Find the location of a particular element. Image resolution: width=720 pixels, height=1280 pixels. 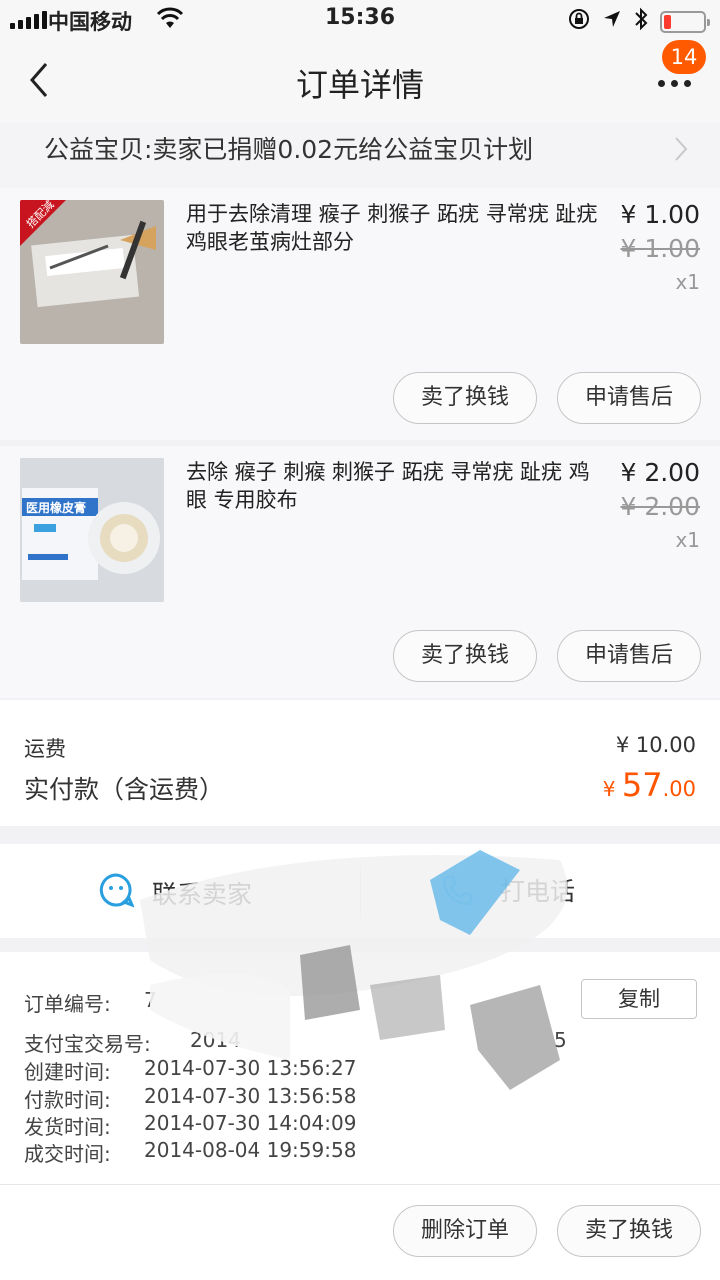

page-title: 订单详情 is located at coordinates (359, 85).